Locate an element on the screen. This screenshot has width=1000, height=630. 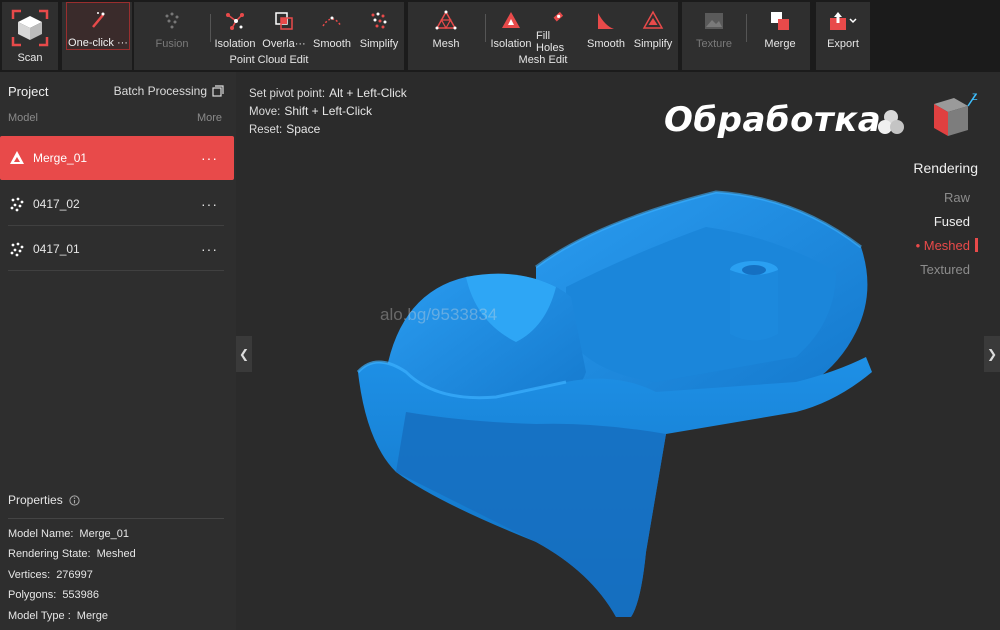
mesh-smooth-icon is located at coordinates (606, 21).